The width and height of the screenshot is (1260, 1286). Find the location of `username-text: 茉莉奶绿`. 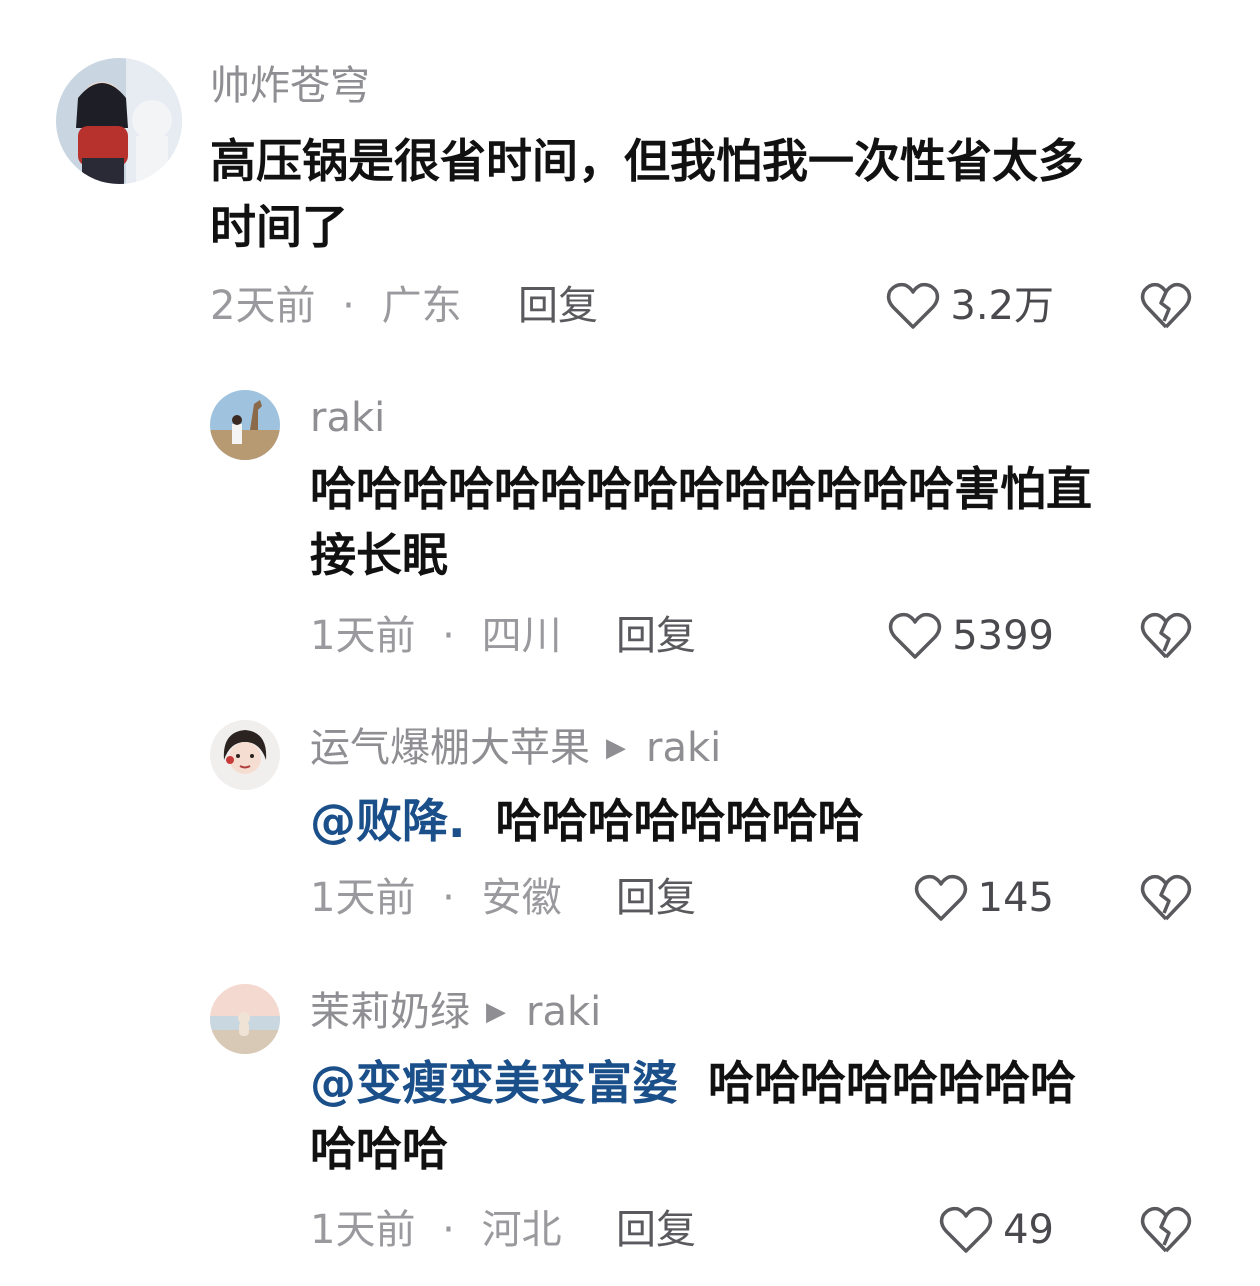

username-text: 茉莉奶绿 is located at coordinates (390, 1012).